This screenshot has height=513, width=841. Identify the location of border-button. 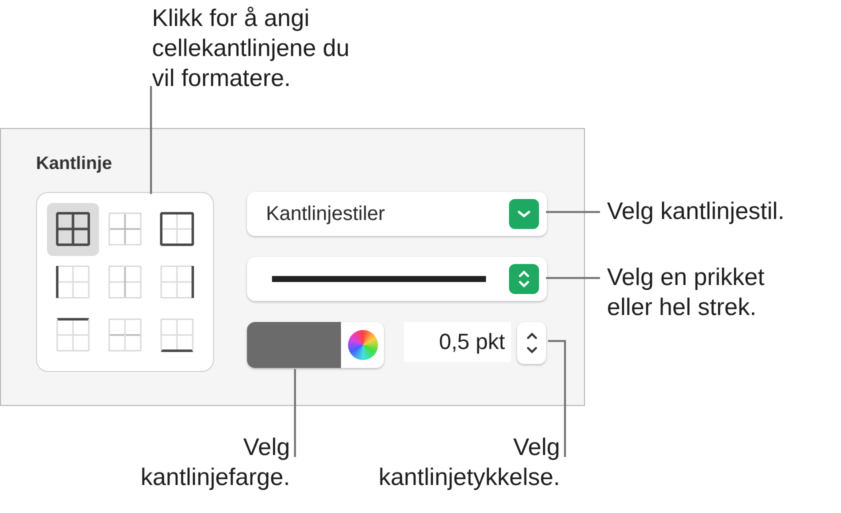
(73, 229).